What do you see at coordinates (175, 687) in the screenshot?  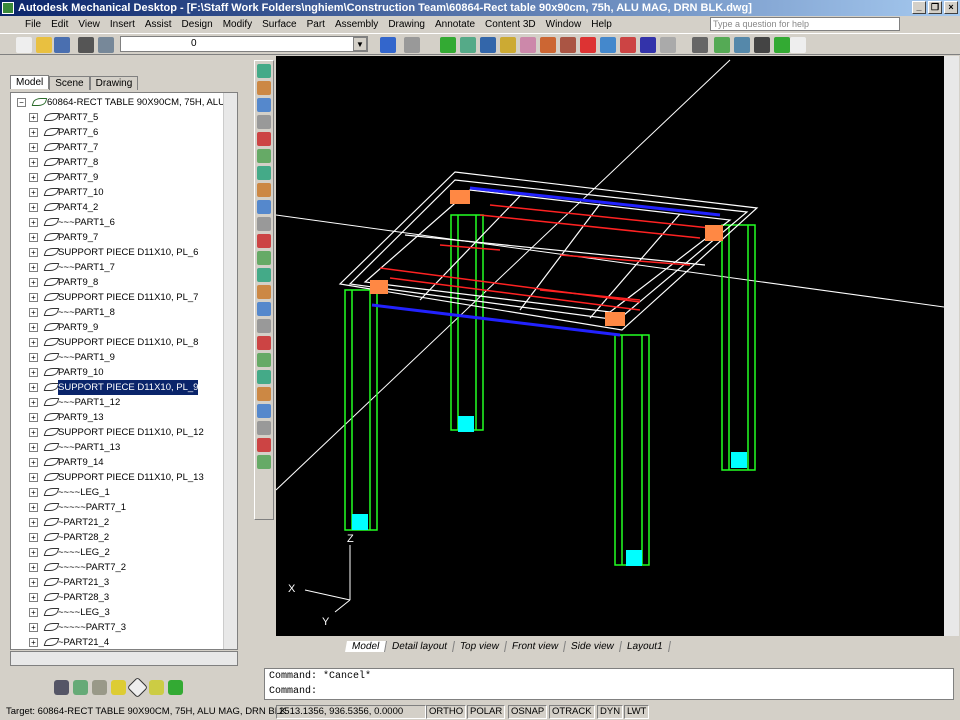 I see `refresh-icon` at bounding box center [175, 687].